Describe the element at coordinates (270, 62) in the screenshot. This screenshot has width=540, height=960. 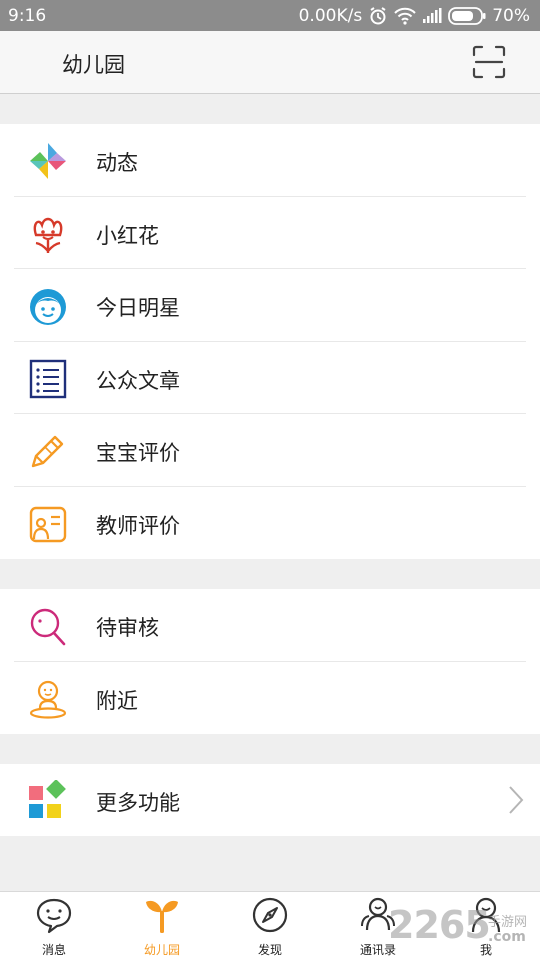
I see `app-header: 幼儿园` at that location.